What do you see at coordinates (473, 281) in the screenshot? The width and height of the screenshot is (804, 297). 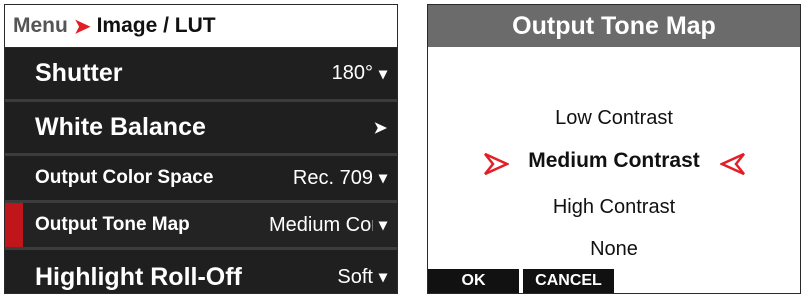 I see `ok-button: OK` at bounding box center [473, 281].